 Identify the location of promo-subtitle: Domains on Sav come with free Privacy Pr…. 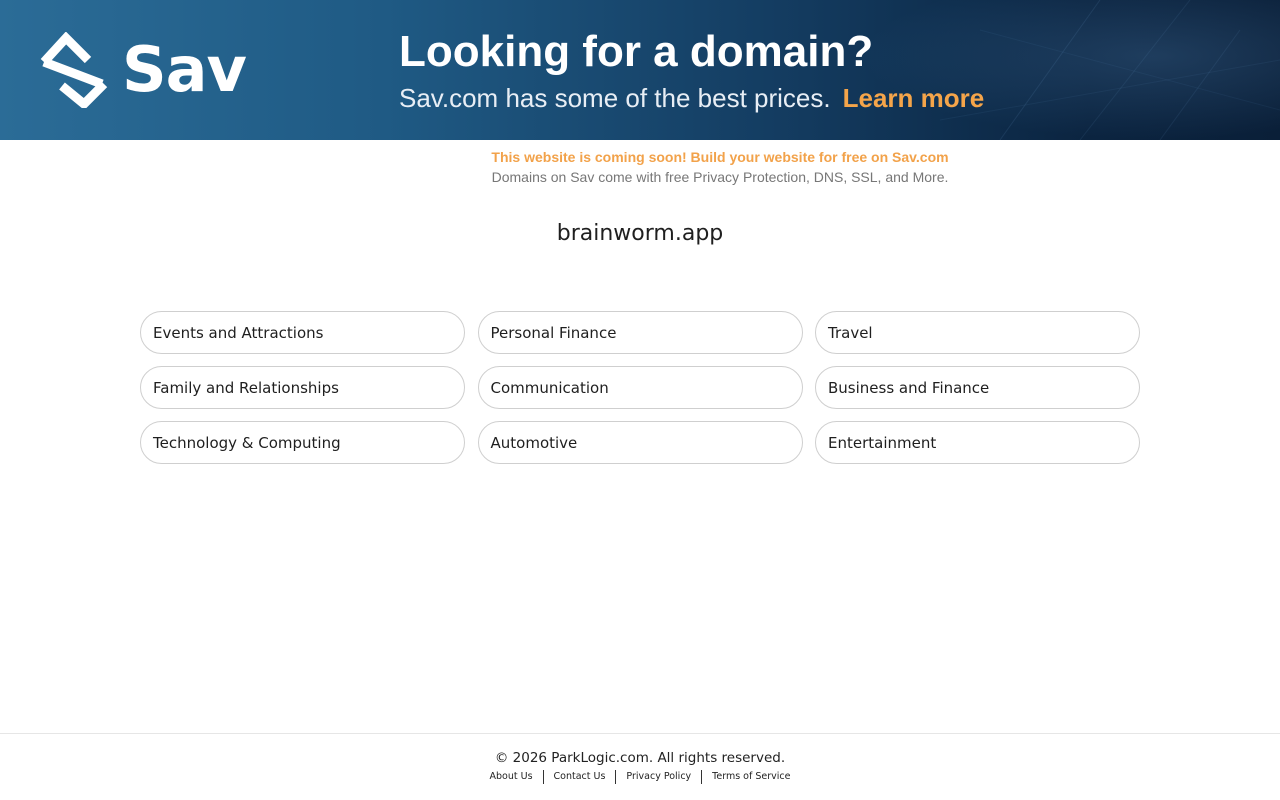
(720, 177).